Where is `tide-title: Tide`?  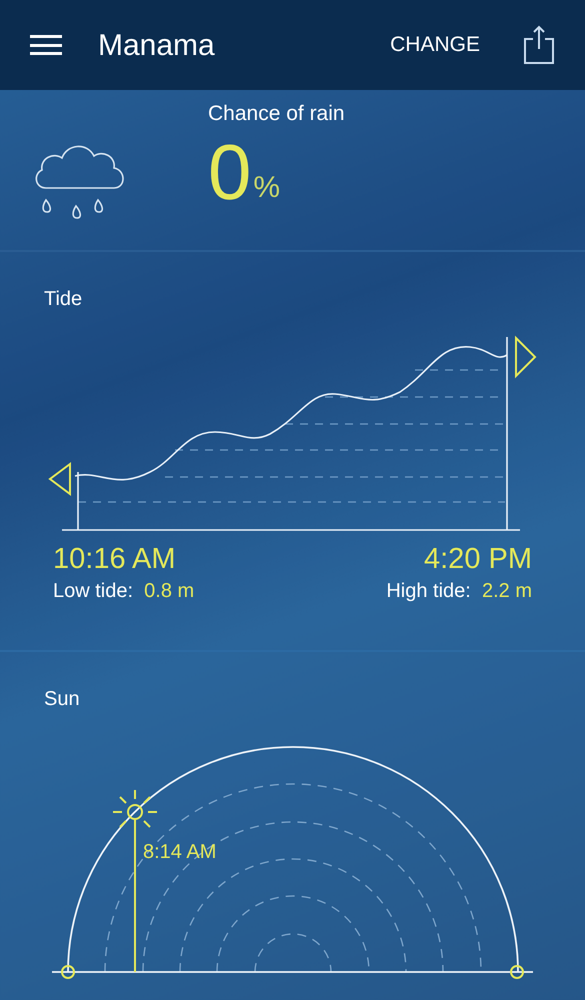 tide-title: Tide is located at coordinates (63, 299).